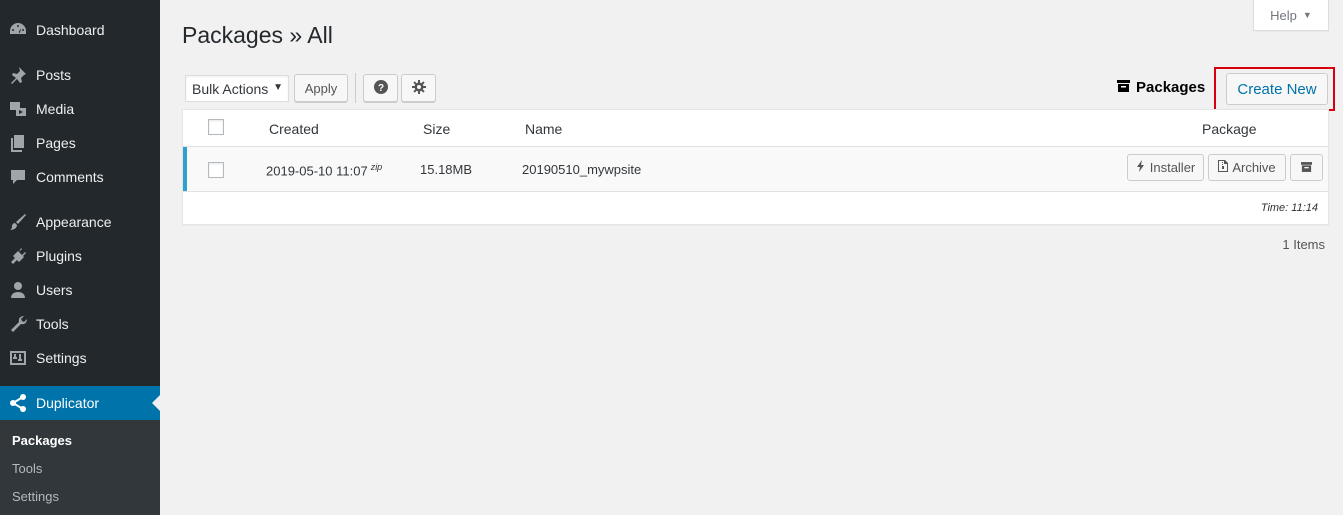 This screenshot has width=1343, height=515. I want to click on sidebar-item-label: Pages, so click(56, 143).